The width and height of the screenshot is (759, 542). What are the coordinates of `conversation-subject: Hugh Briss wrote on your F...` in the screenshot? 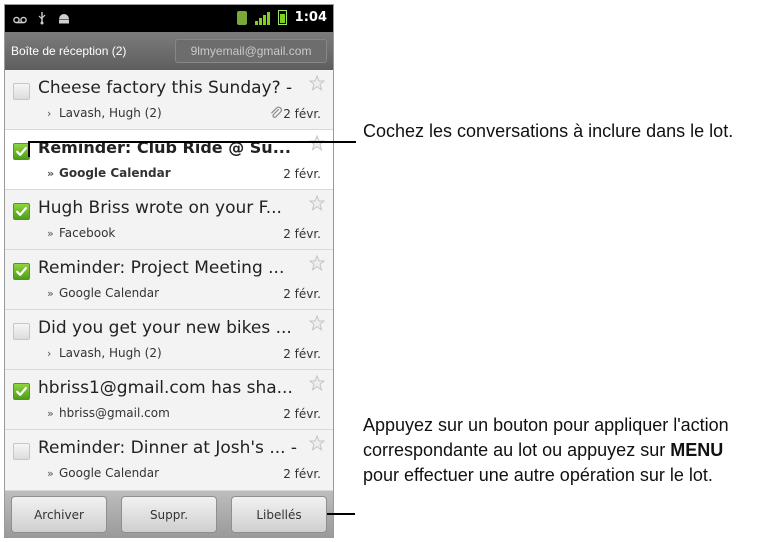 It's located at (160, 208).